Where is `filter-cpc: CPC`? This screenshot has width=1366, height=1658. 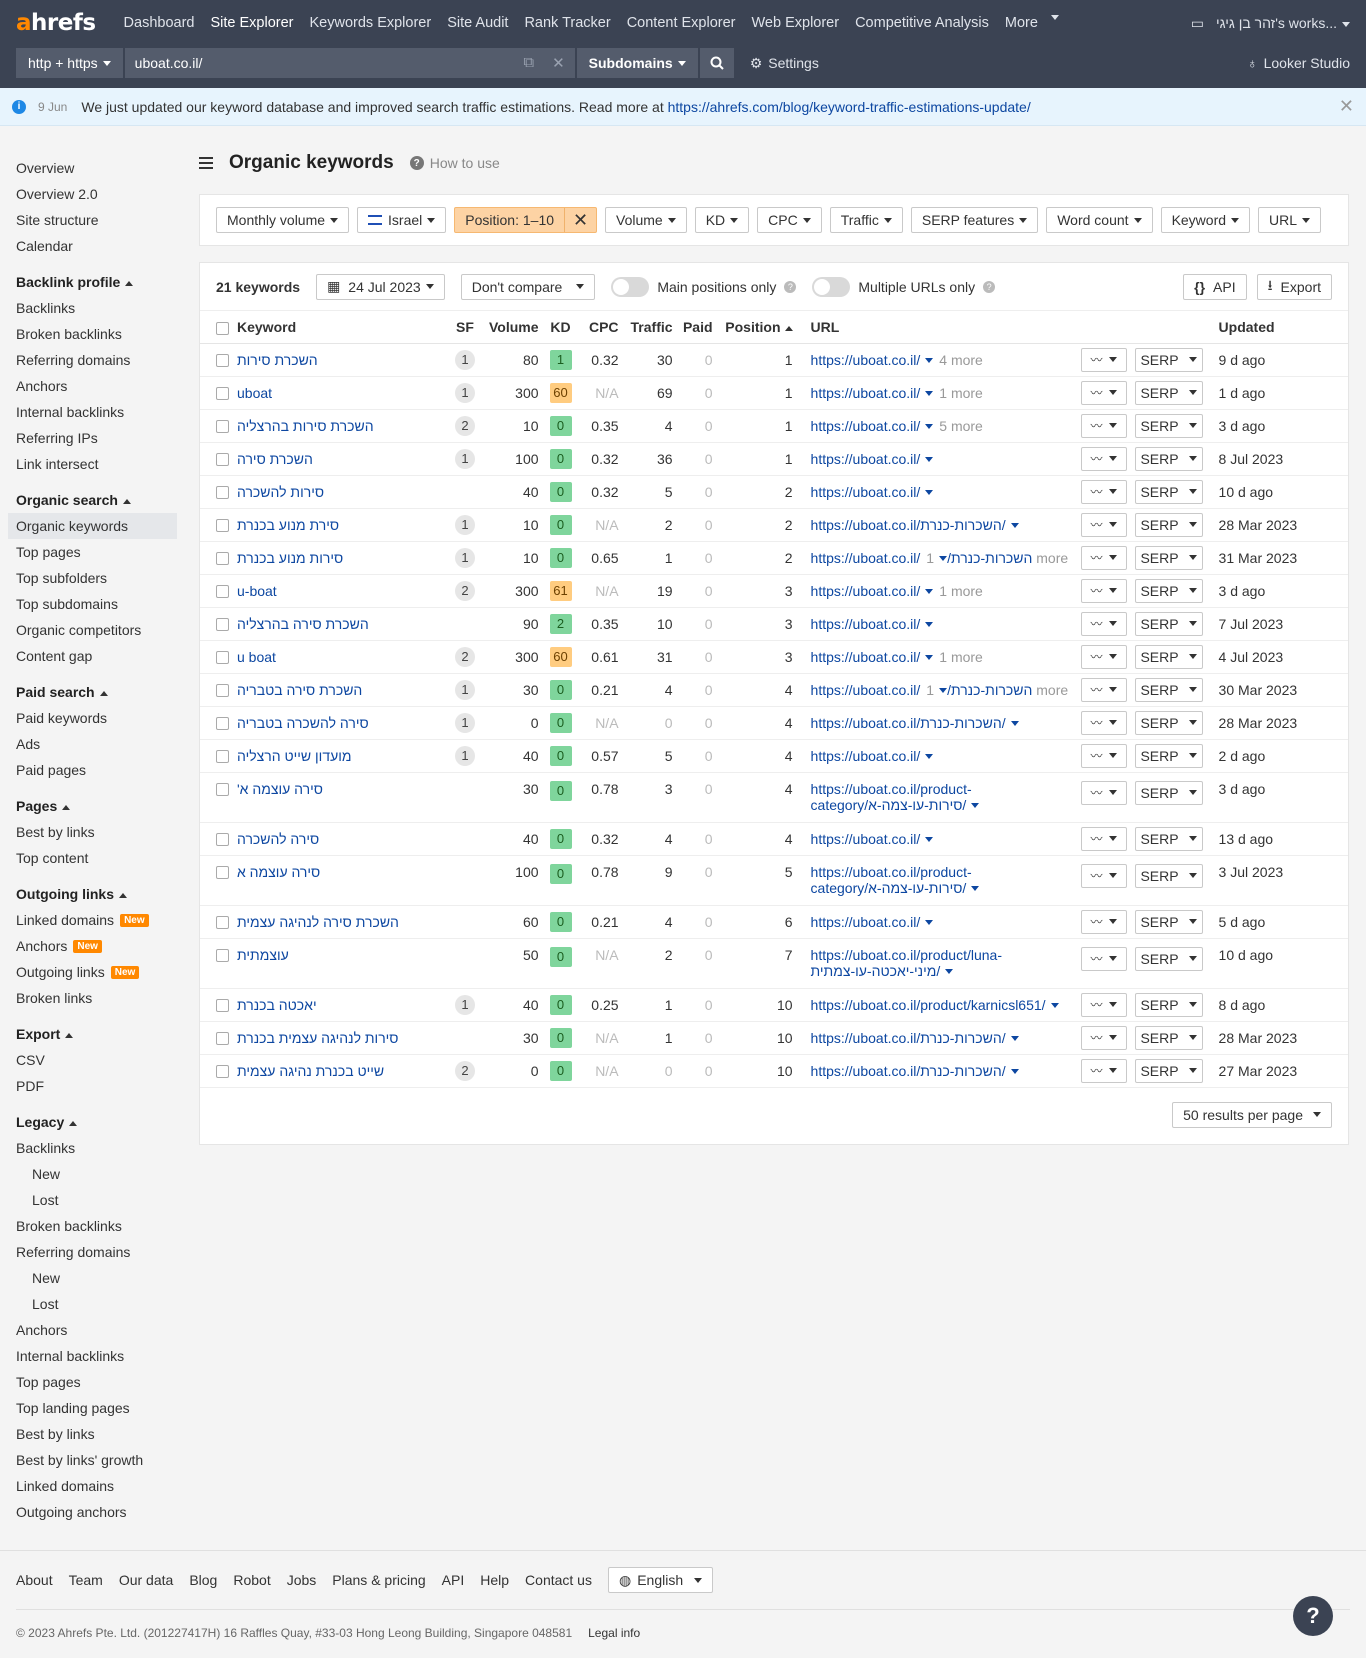
filter-cpc: CPC is located at coordinates (789, 220).